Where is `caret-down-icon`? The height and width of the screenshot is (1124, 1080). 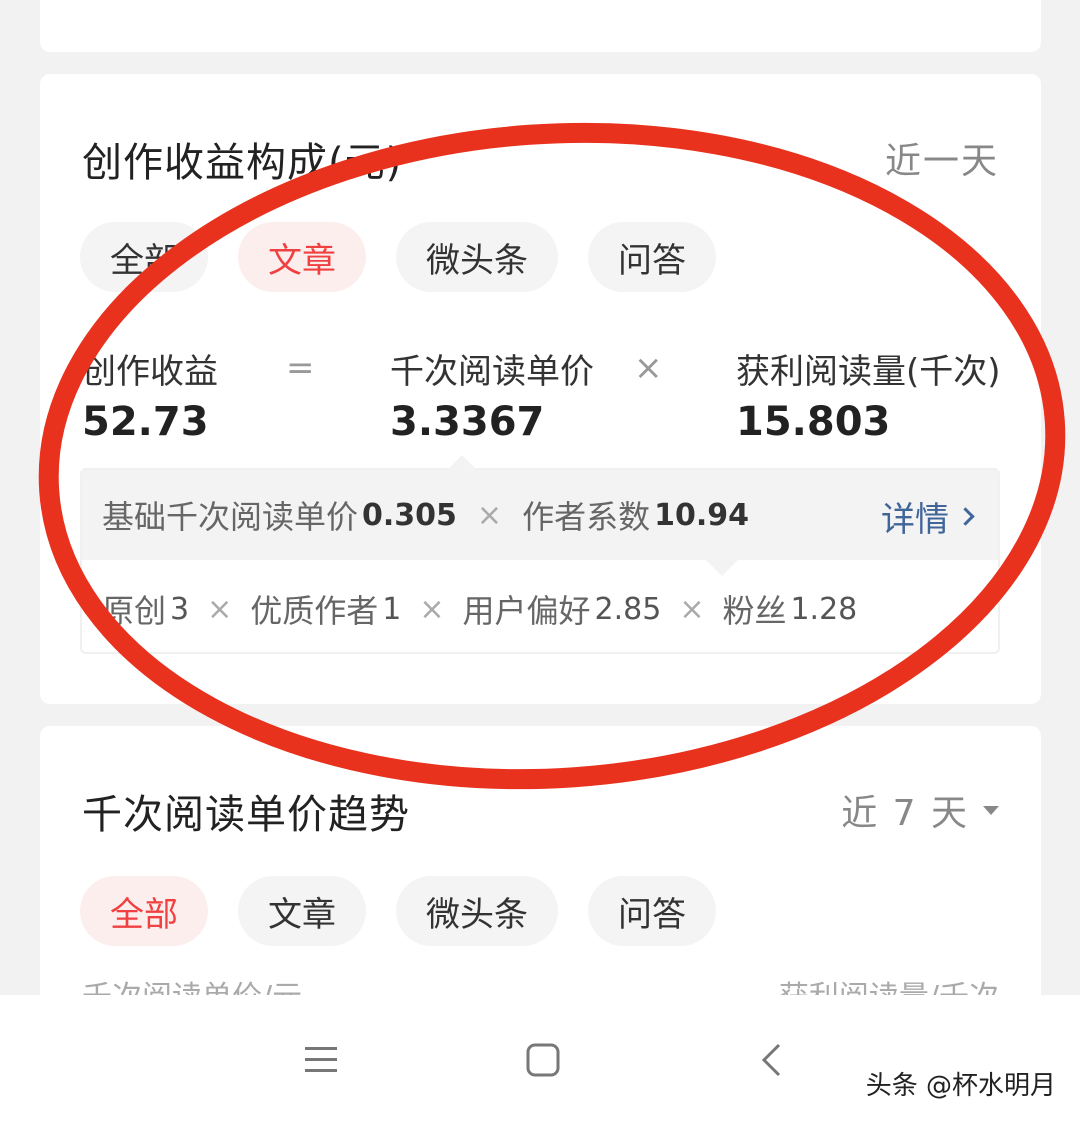 caret-down-icon is located at coordinates (991, 810).